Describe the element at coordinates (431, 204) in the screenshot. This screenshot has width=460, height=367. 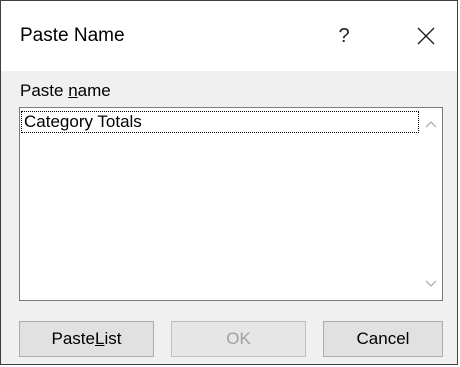
I see `vertical-scrollbar` at that location.